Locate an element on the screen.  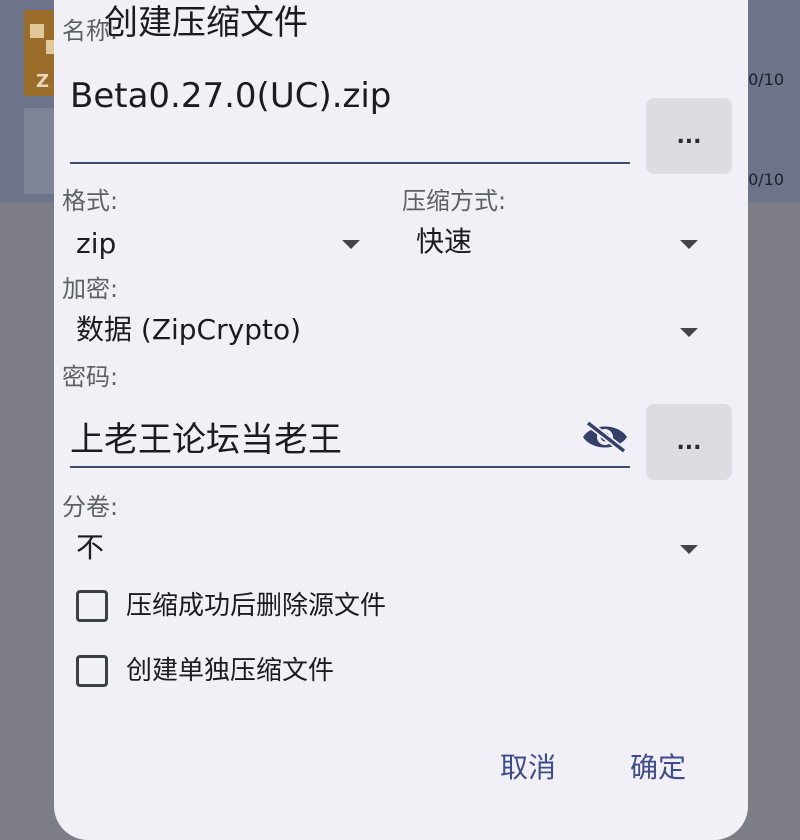
delete-source-label: 压缩成功后删除源文件 is located at coordinates (256, 606).